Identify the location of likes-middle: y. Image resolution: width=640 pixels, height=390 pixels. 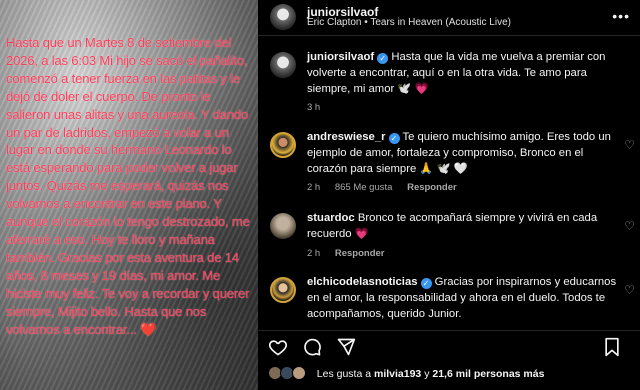
(427, 374).